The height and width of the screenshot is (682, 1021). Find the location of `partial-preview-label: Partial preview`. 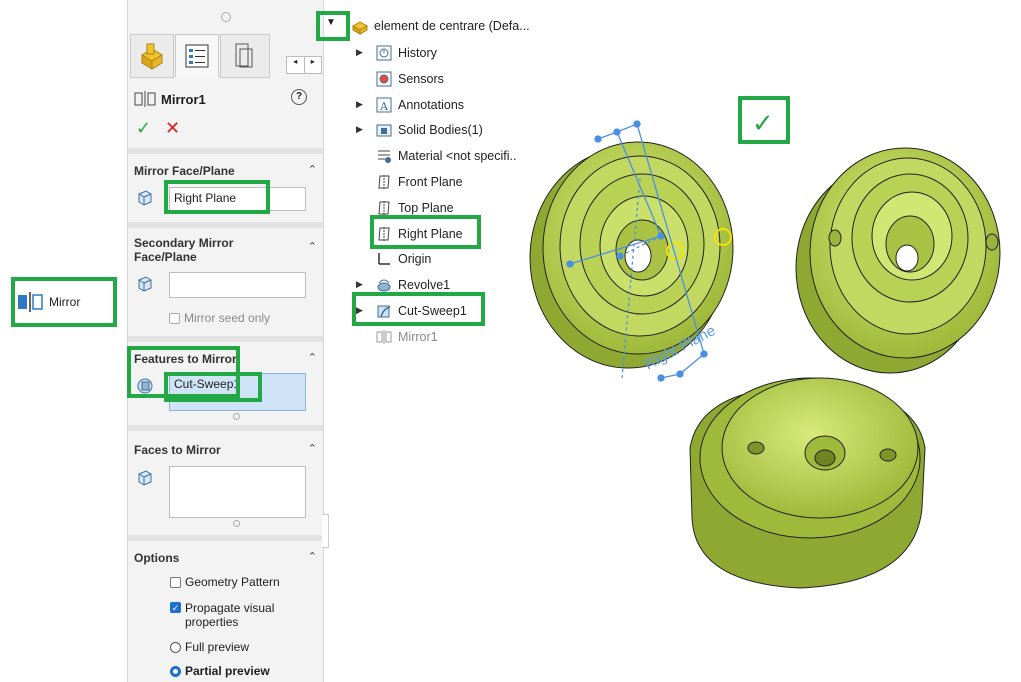

partial-preview-label: Partial preview is located at coordinates (227, 671).